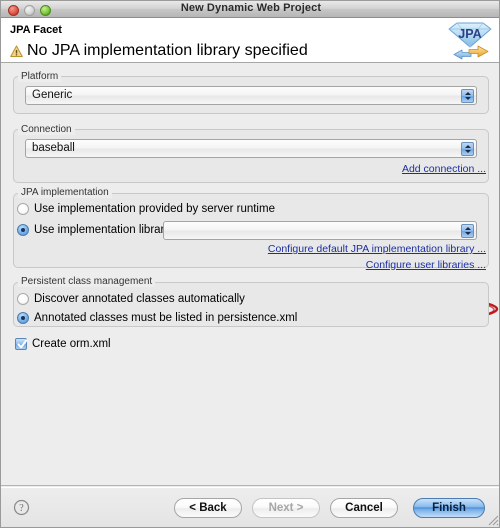 The width and height of the screenshot is (500, 528). What do you see at coordinates (250, 507) in the screenshot?
I see `button-bar: ? < Back Next > Cancel Finish` at bounding box center [250, 507].